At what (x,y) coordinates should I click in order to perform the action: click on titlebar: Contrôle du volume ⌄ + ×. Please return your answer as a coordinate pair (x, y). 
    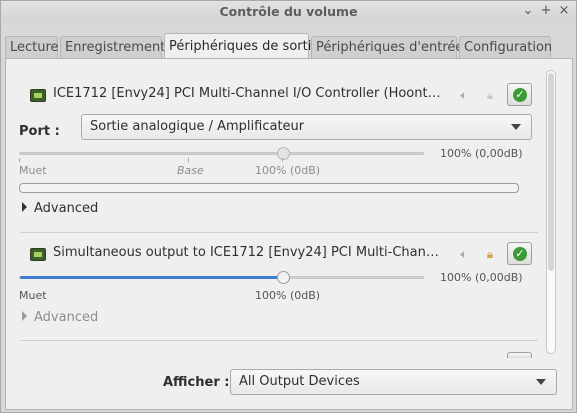
    Looking at the image, I should click on (288, 12).